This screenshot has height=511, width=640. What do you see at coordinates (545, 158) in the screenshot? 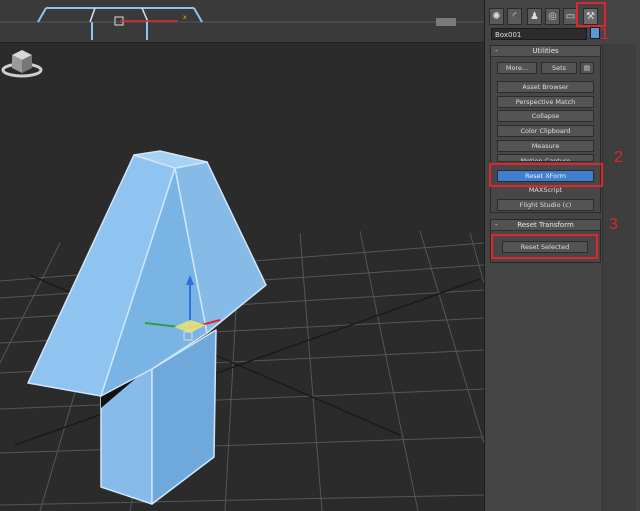
I see `motion-capture-button: Motion Capture` at bounding box center [545, 158].